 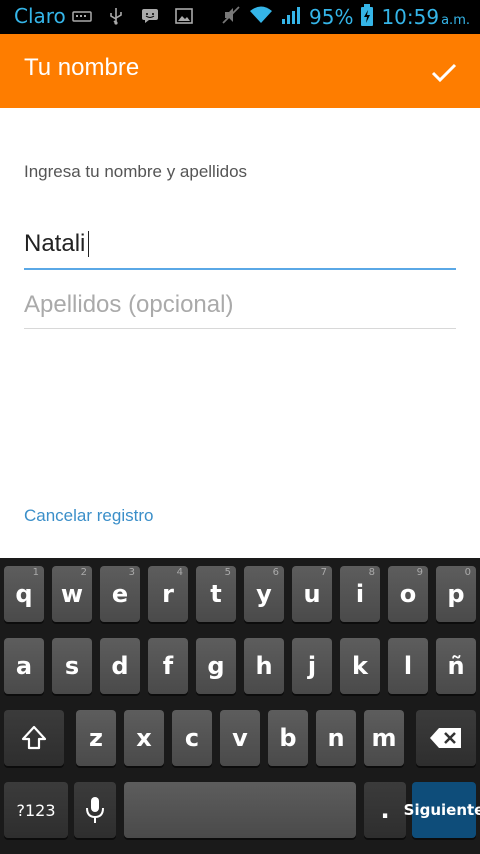 What do you see at coordinates (96, 738) in the screenshot?
I see `key-z: z` at bounding box center [96, 738].